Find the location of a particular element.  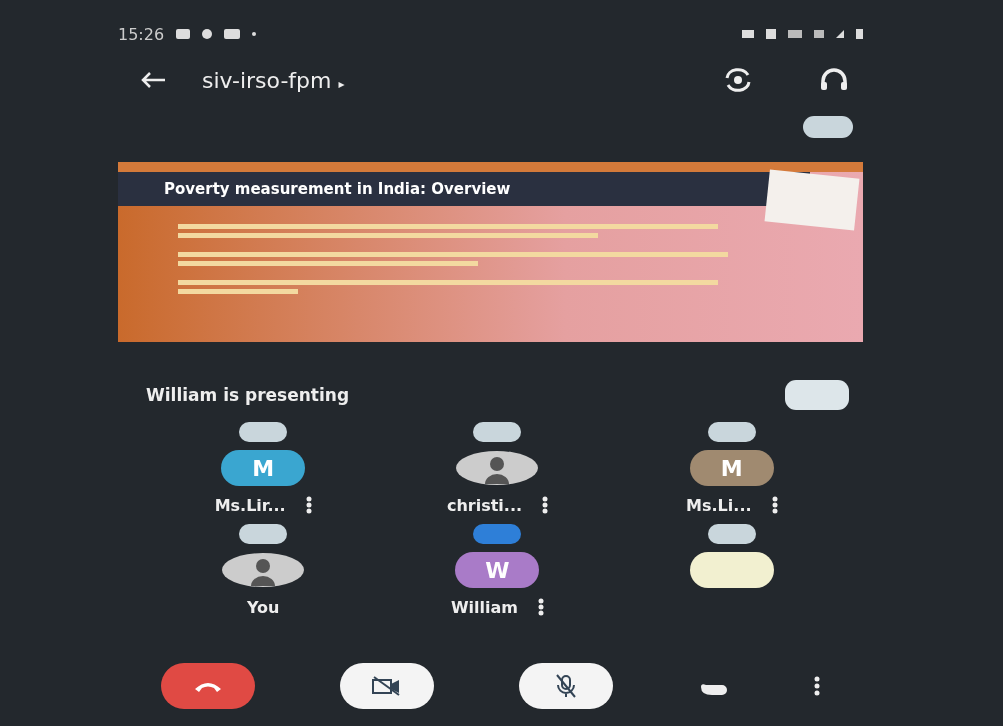

mic-off-button is located at coordinates (565, 686).